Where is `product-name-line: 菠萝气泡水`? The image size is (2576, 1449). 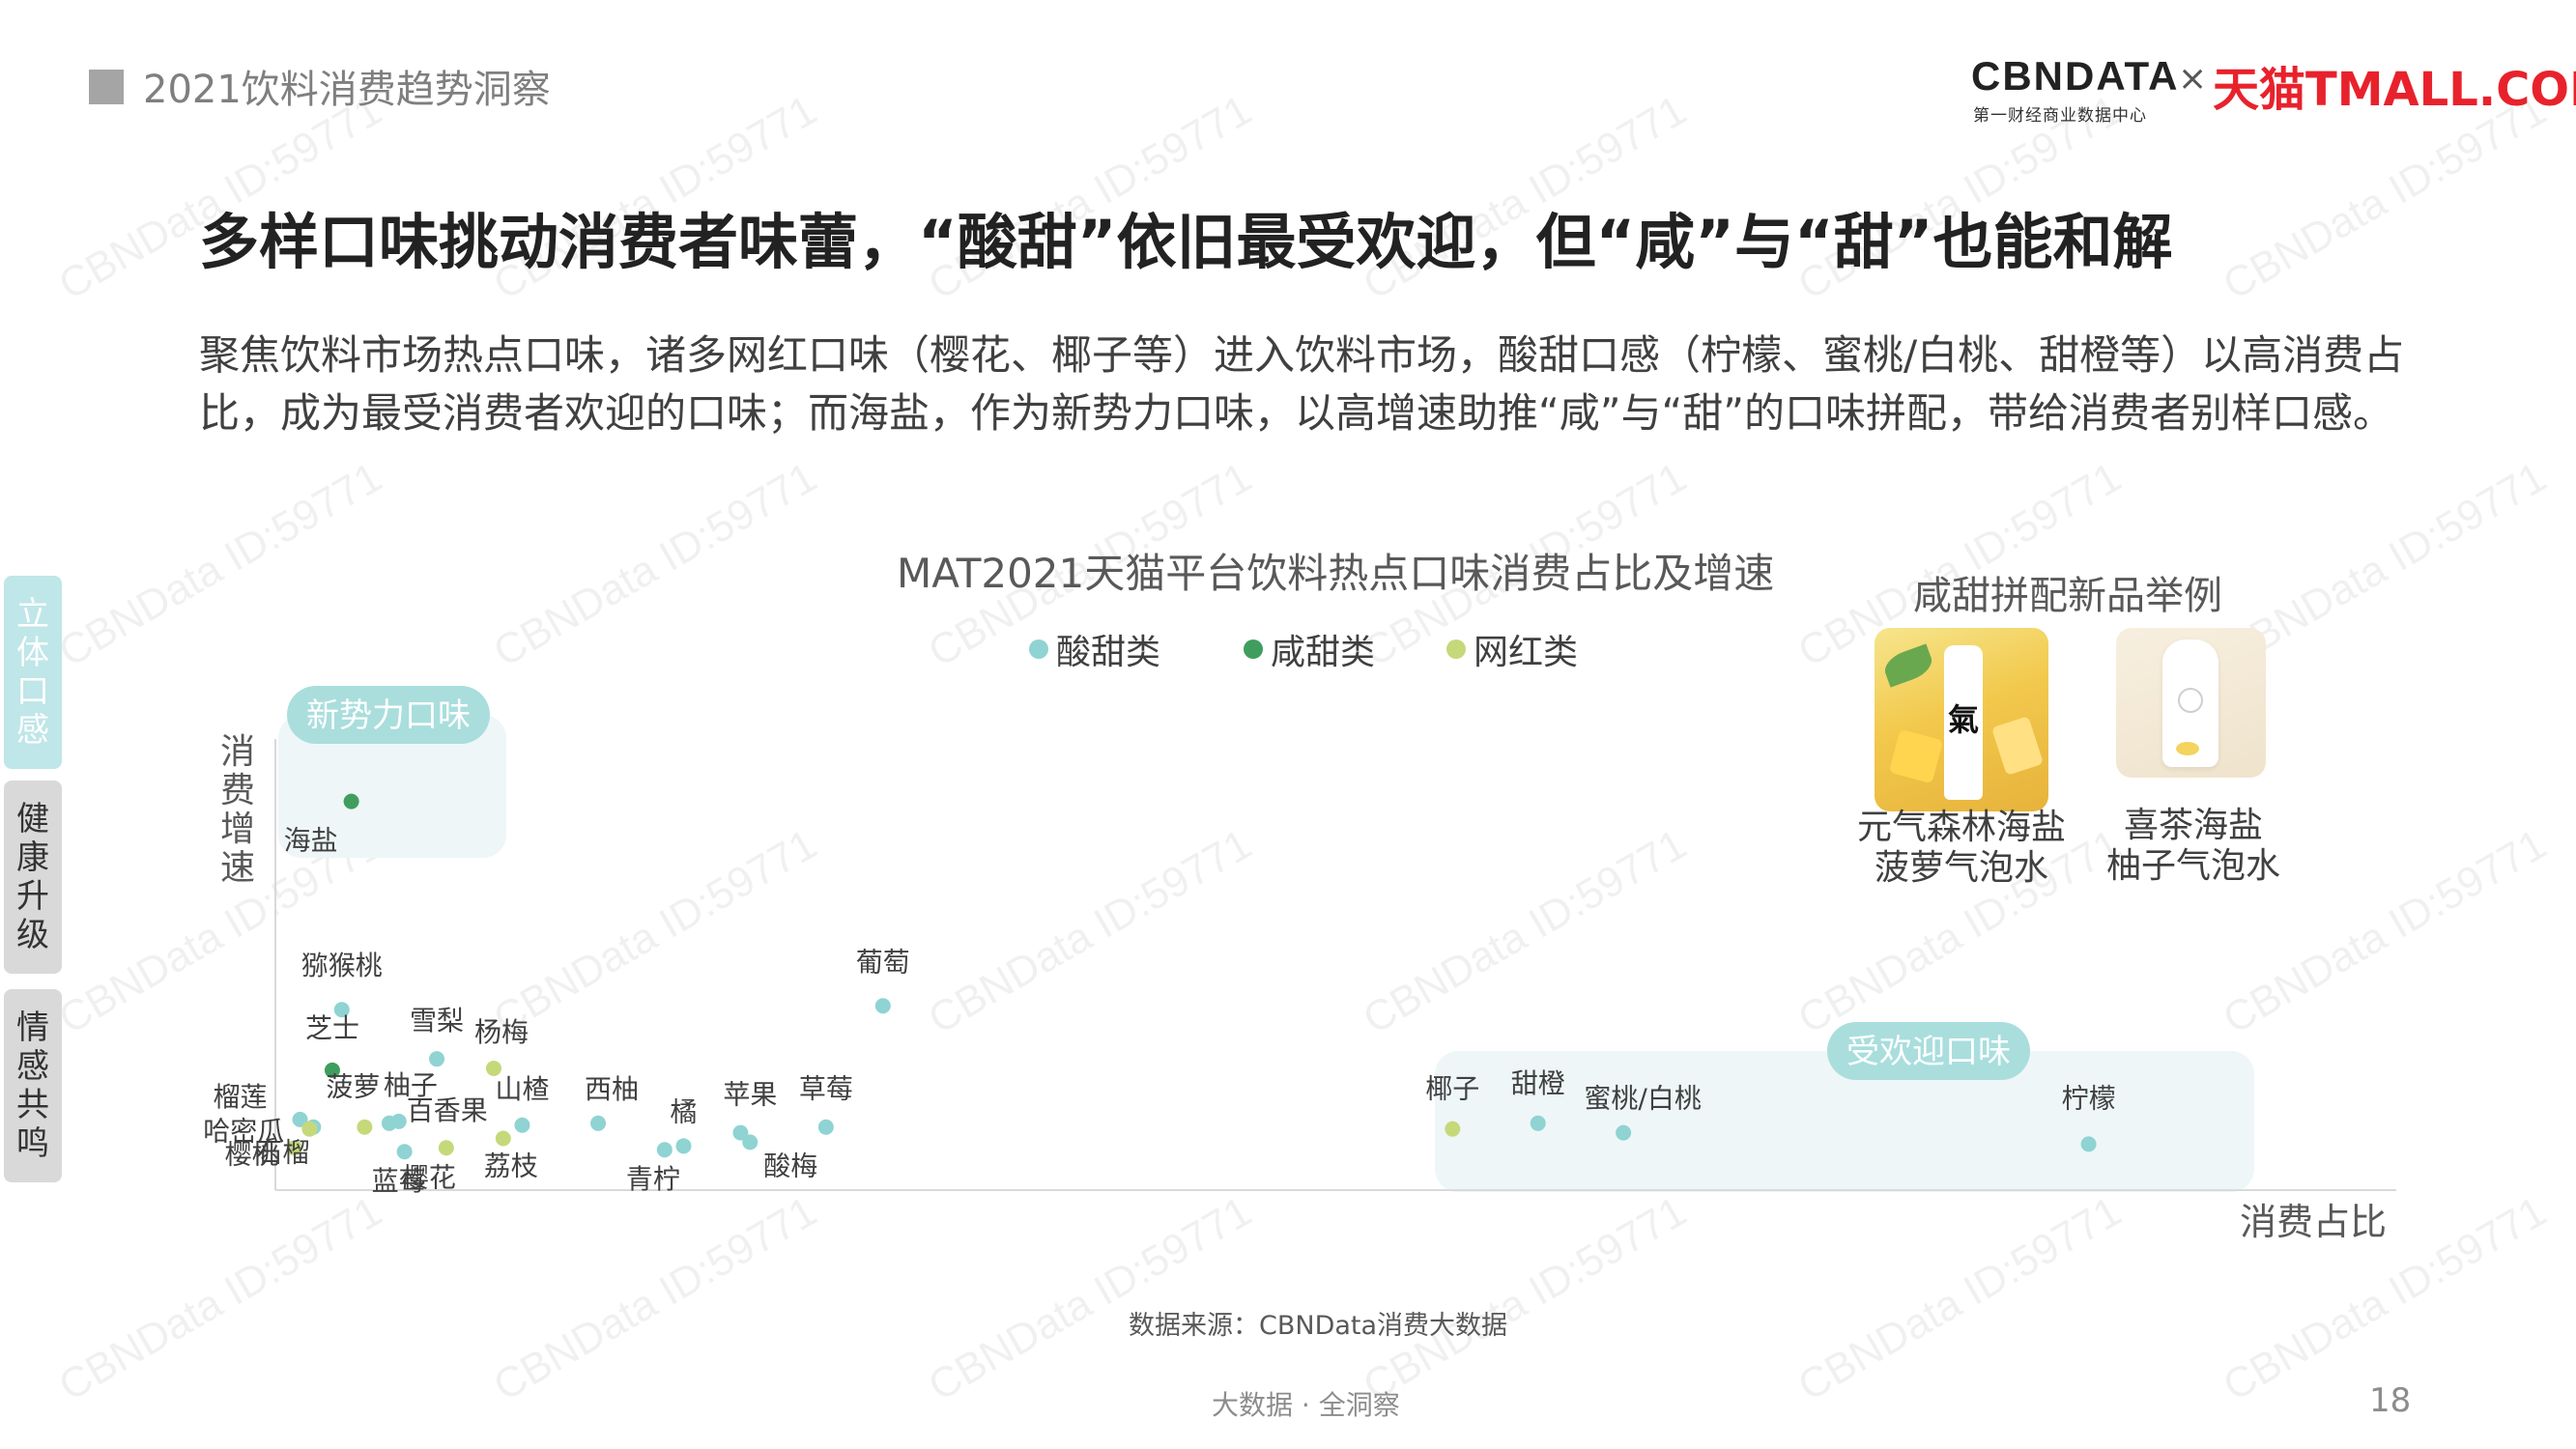
product-name-line: 菠萝气泡水 is located at coordinates (1961, 868).